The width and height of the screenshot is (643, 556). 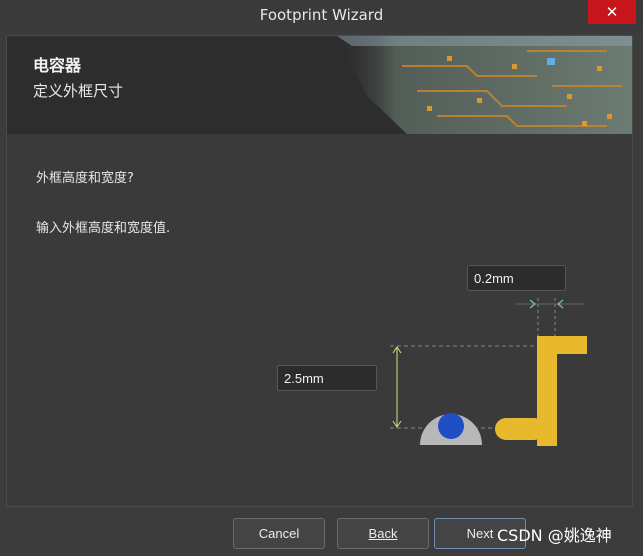 I want to click on close-icon: ✕, so click(x=612, y=12).